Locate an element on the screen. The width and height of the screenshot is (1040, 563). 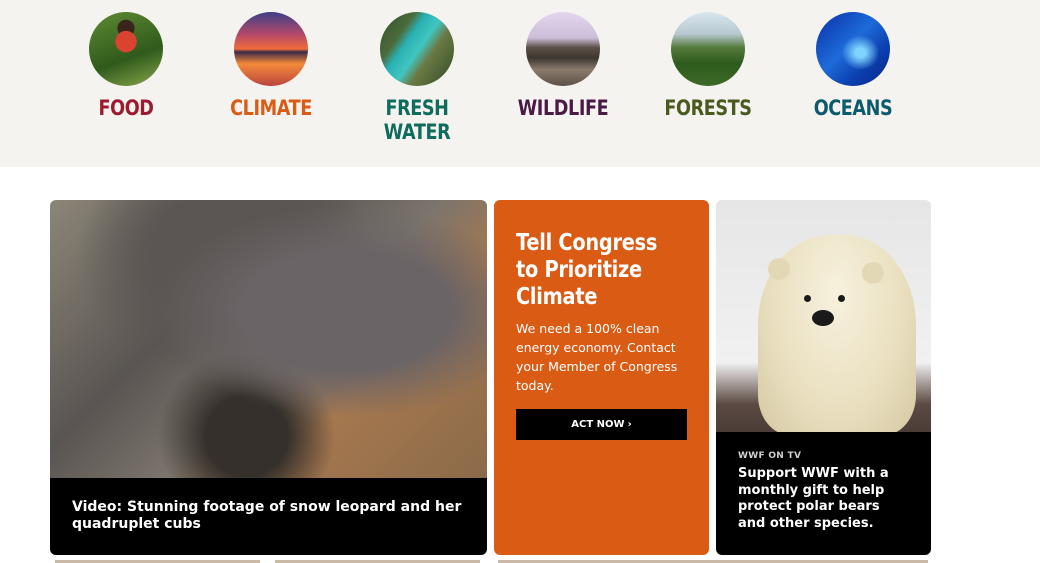
act-now-label: ACT NOW is located at coordinates (598, 424).